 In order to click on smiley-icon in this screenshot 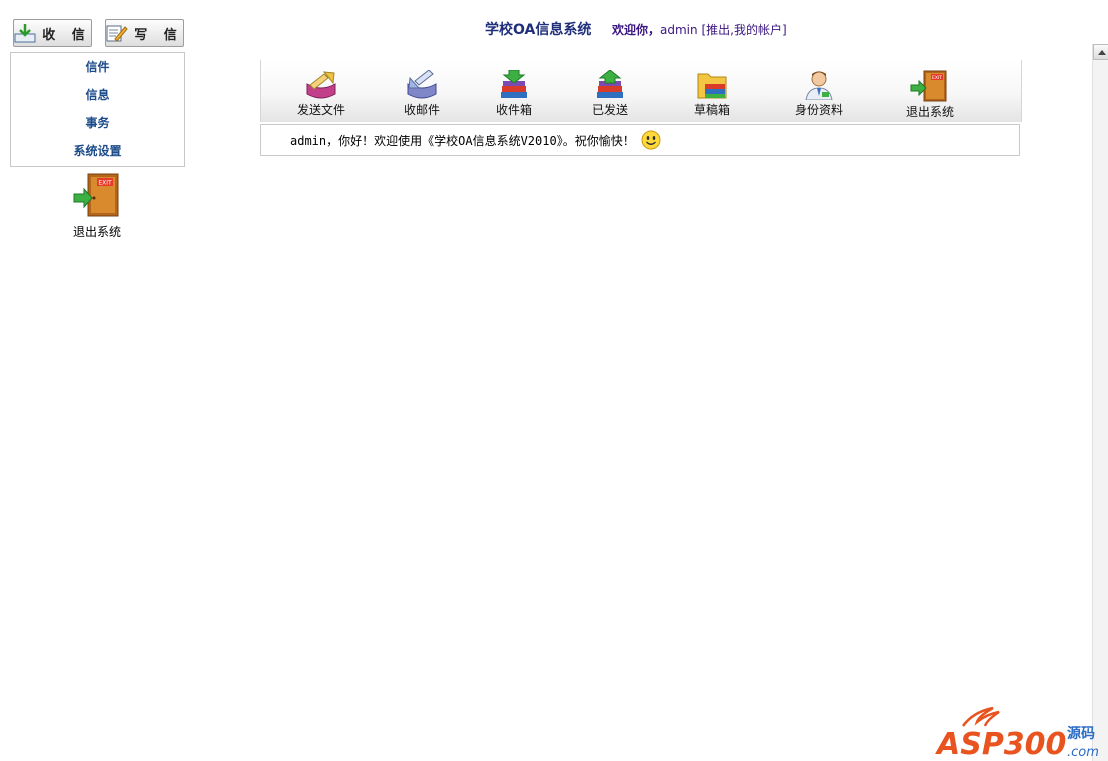, I will do `click(651, 140)`.